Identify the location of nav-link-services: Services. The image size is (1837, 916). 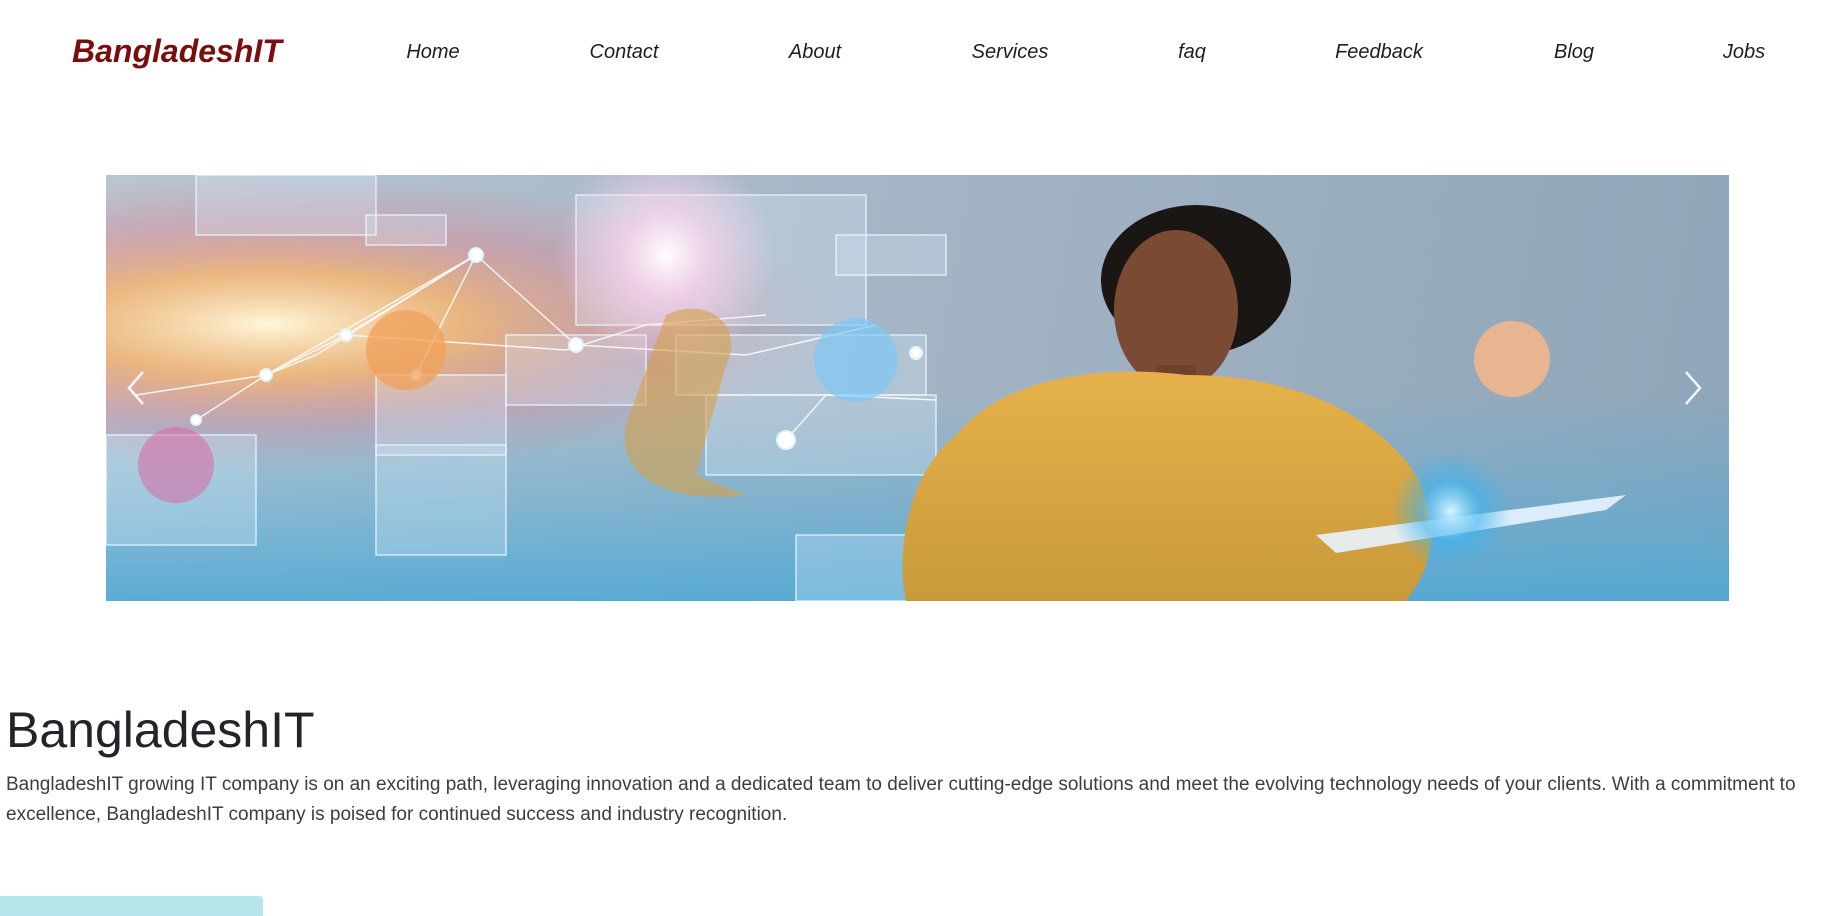
(1010, 52).